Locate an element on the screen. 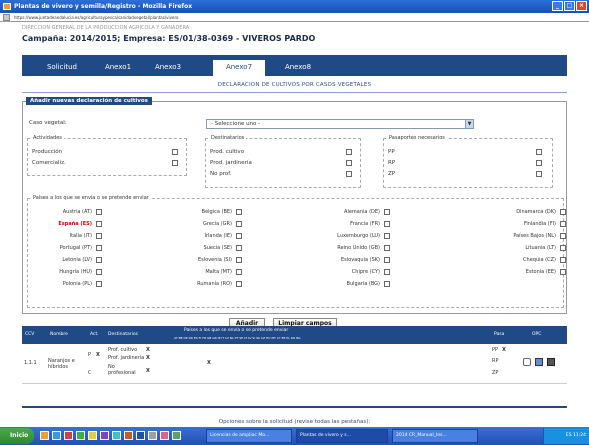  view-icon is located at coordinates (527, 362).